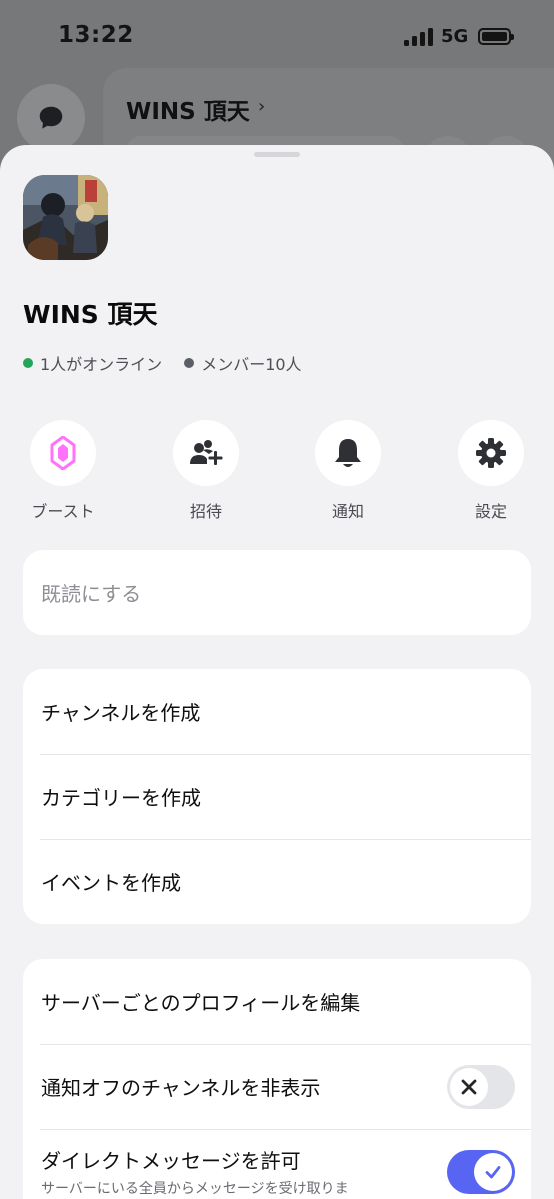 The width and height of the screenshot is (554, 1199). Describe the element at coordinates (96, 35) in the screenshot. I see `status-time: 13:22` at that location.